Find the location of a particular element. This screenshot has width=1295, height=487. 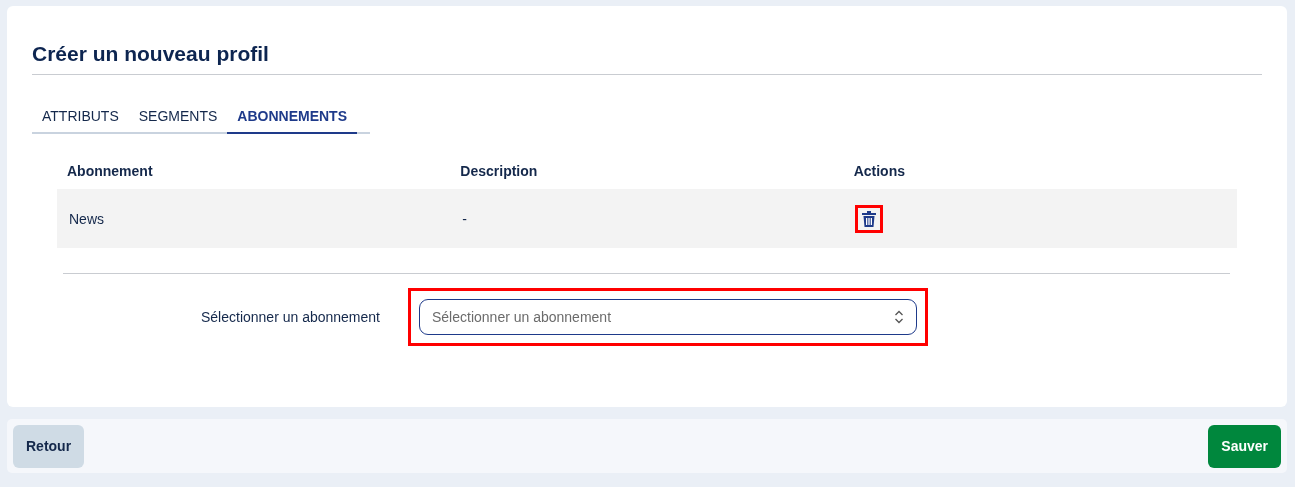

chevrons-icon is located at coordinates (899, 317).